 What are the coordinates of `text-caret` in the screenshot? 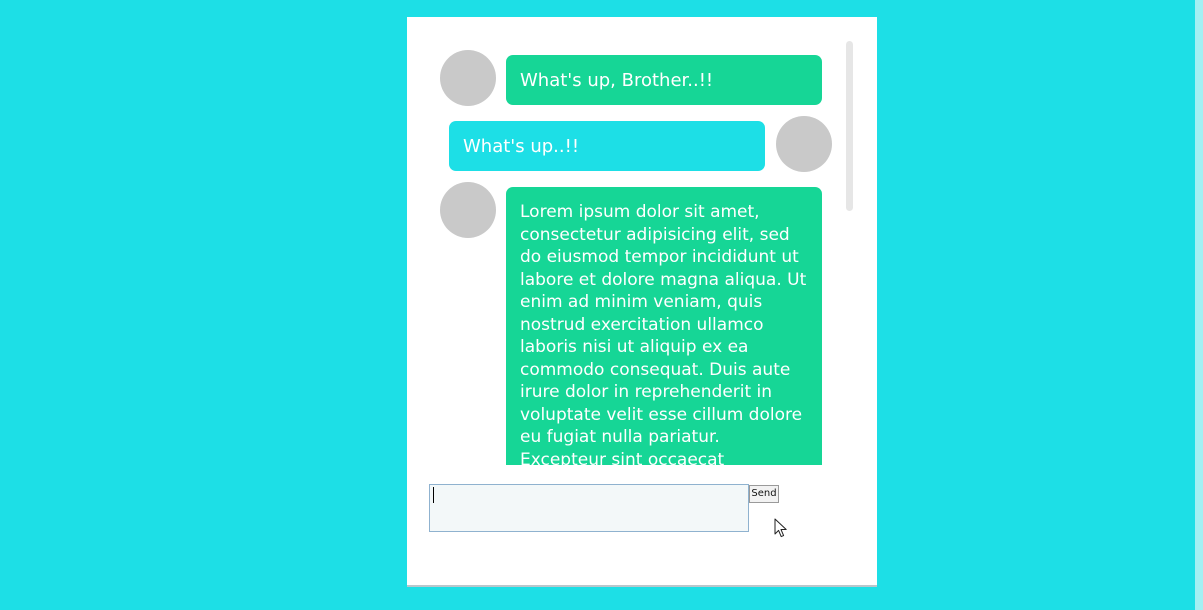 It's located at (433, 495).